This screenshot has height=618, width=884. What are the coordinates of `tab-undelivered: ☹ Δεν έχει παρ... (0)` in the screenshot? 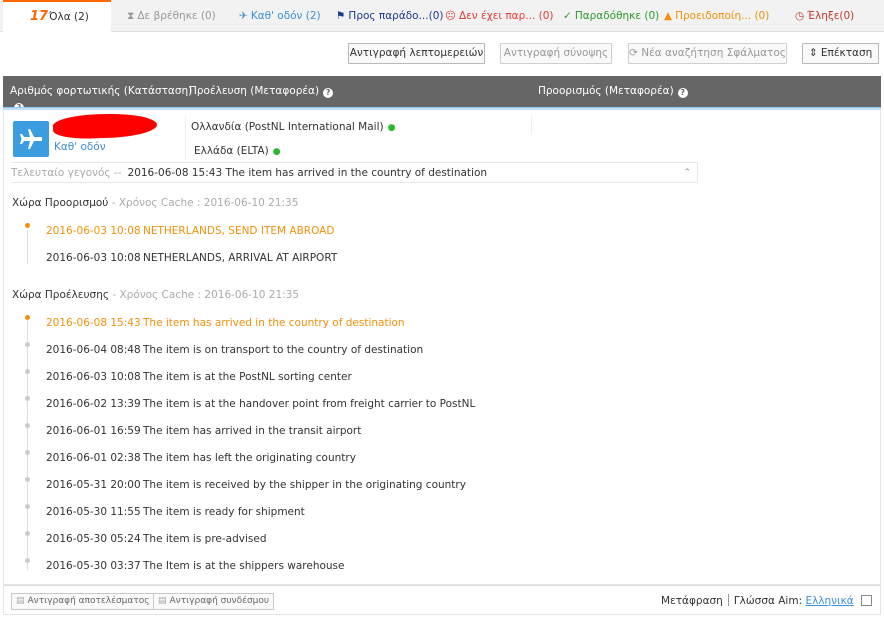 It's located at (499, 16).